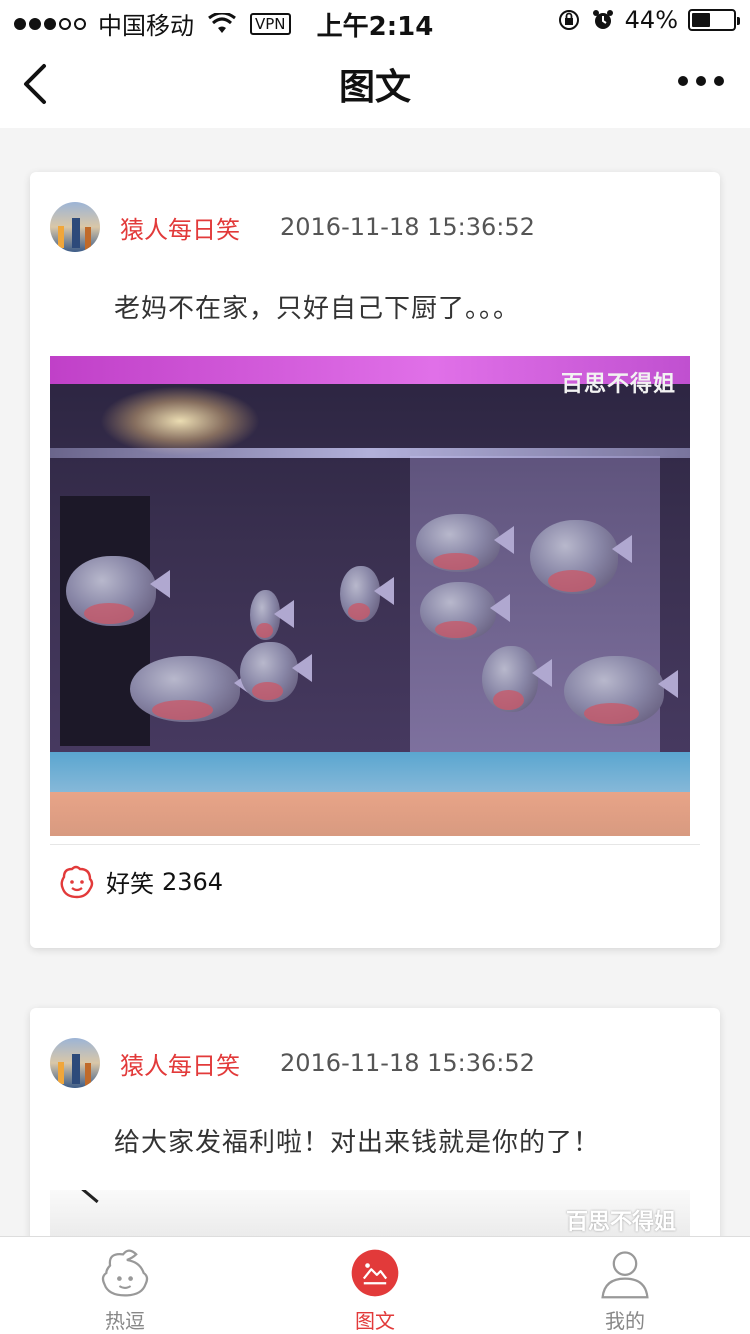 Image resolution: width=750 pixels, height=1334 pixels. Describe the element at coordinates (701, 20) in the screenshot. I see `battery-fill` at that location.